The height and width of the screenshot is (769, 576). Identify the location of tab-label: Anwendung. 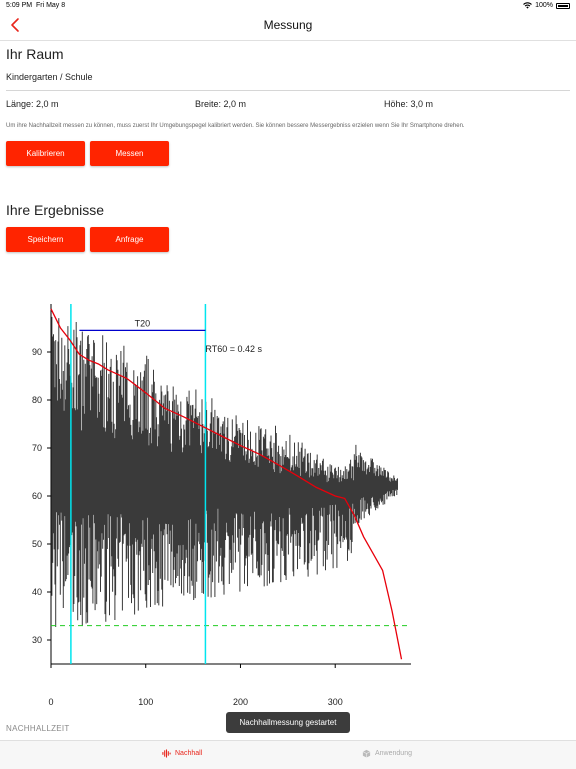
(393, 753).